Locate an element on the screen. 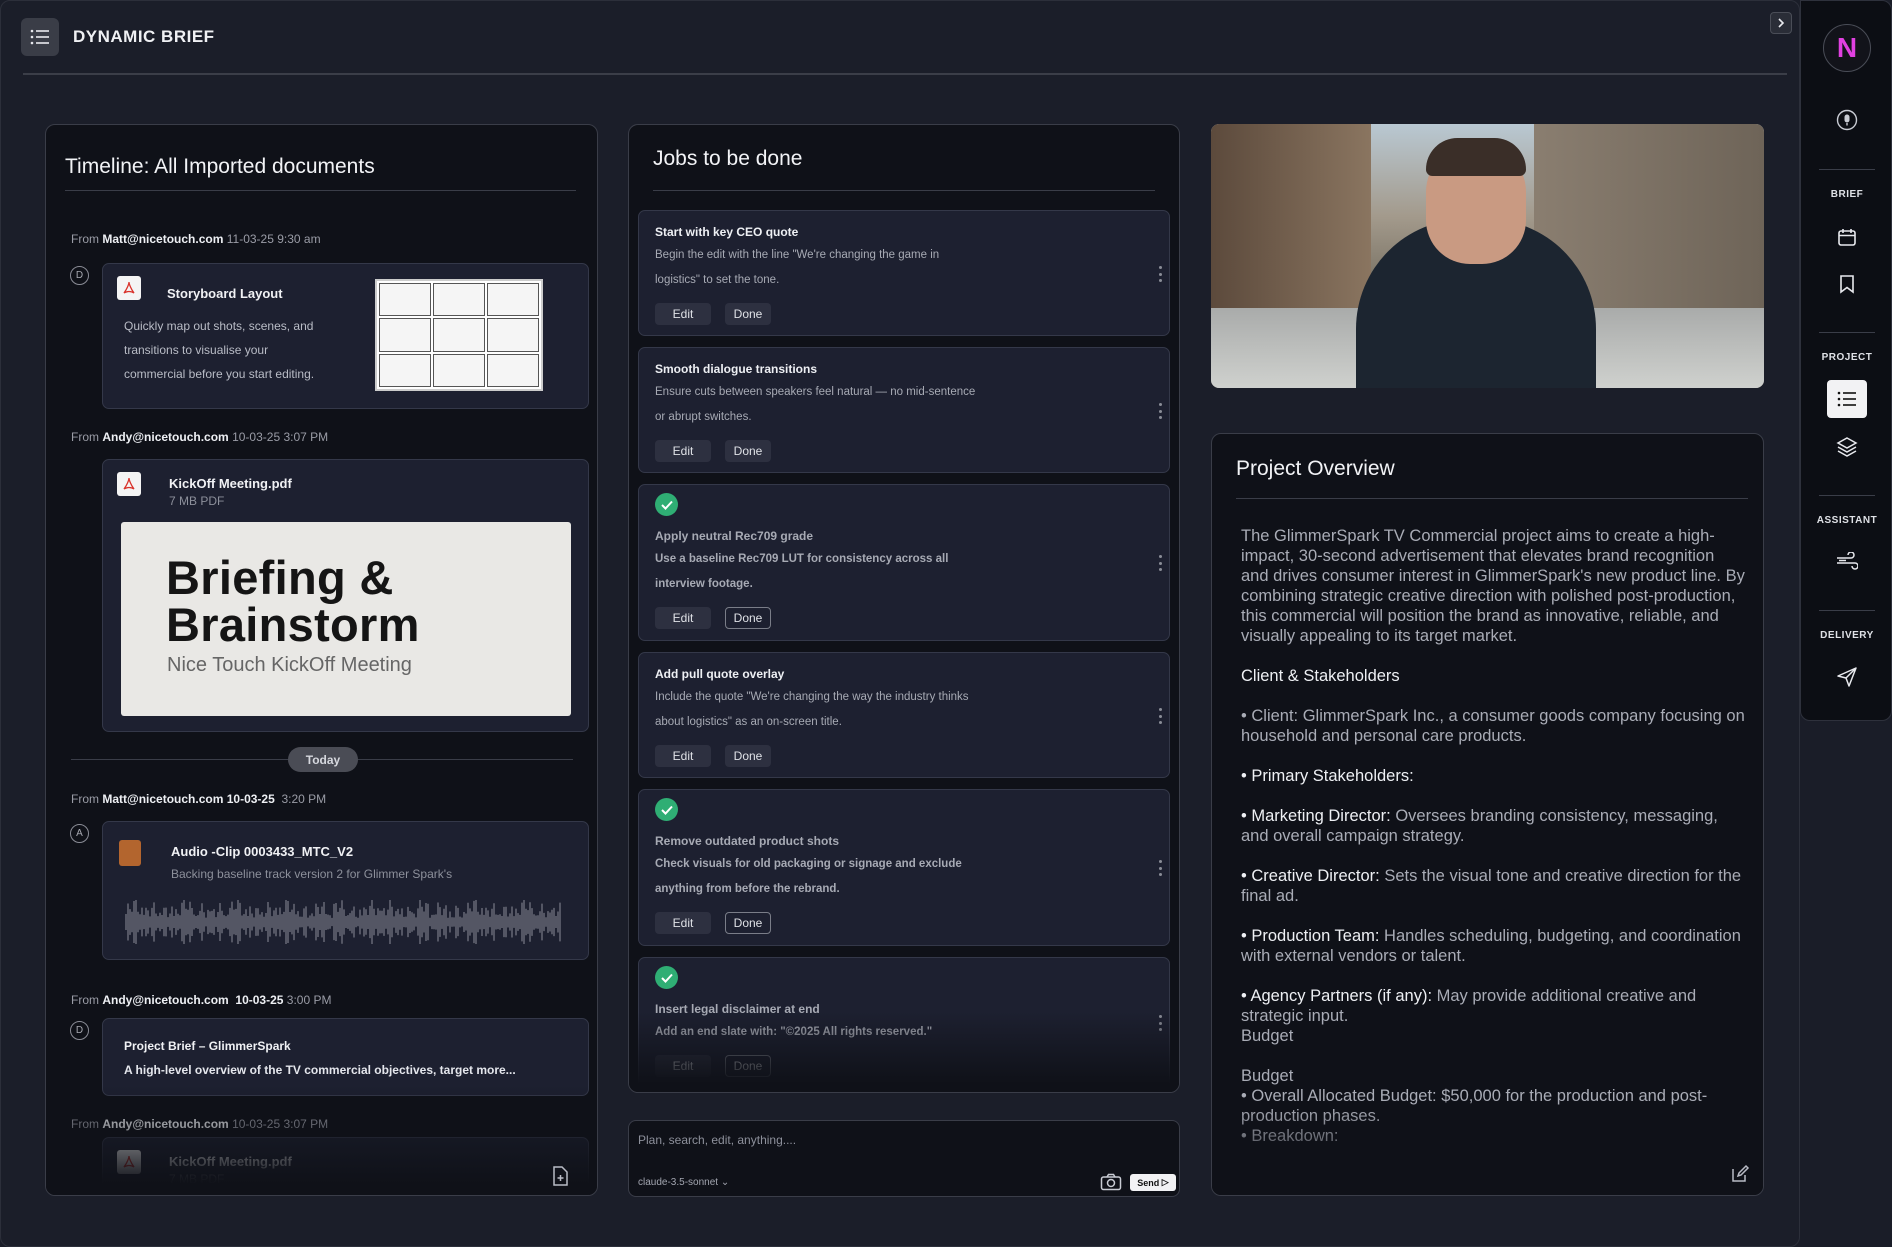 Image resolution: width=1892 pixels, height=1247 pixels. edit-icon is located at coordinates (1740, 1174).